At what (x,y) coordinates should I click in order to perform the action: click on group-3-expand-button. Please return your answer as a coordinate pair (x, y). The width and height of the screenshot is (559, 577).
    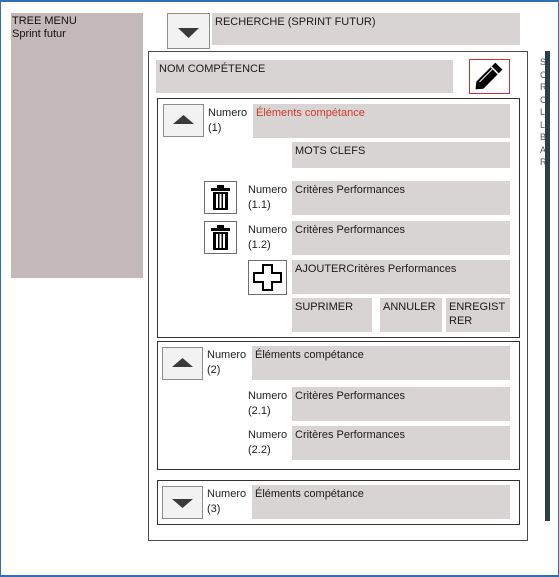
    Looking at the image, I should click on (182, 502).